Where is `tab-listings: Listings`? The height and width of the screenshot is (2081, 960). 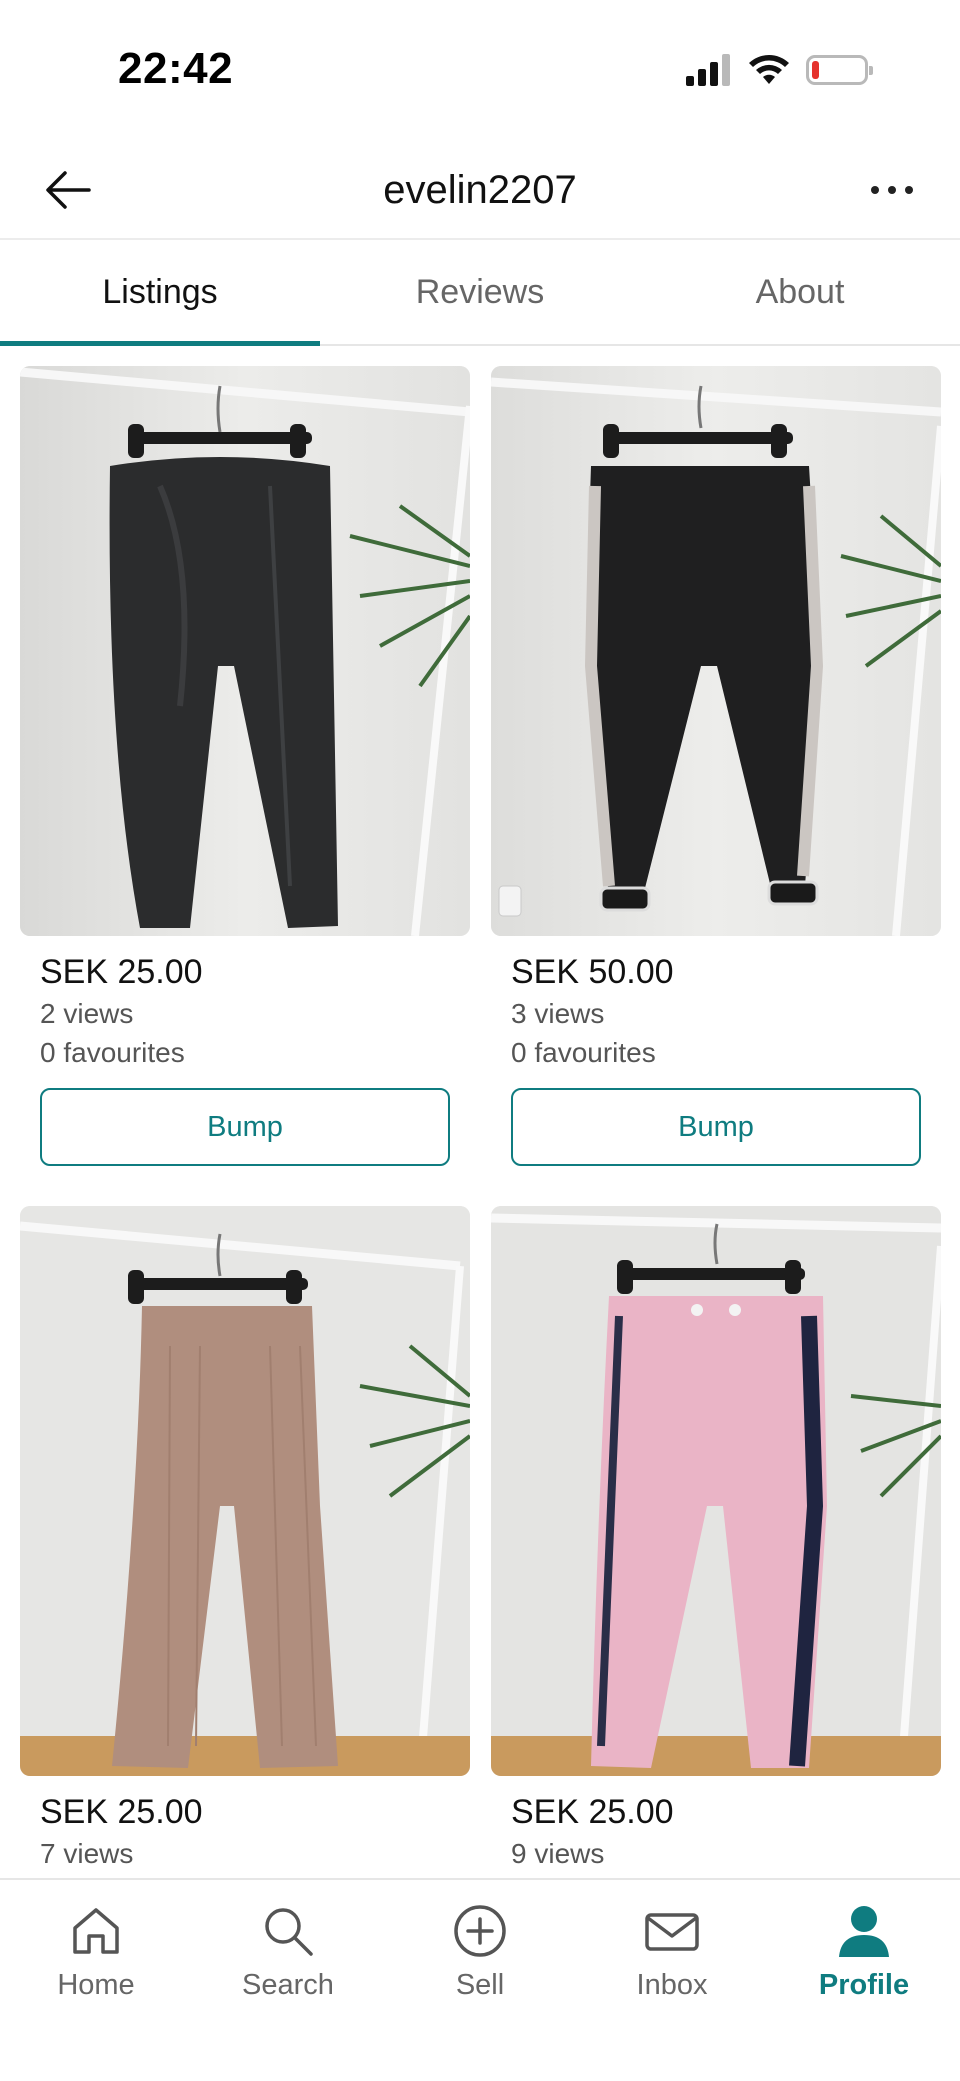
tab-listings: Listings is located at coordinates (160, 293).